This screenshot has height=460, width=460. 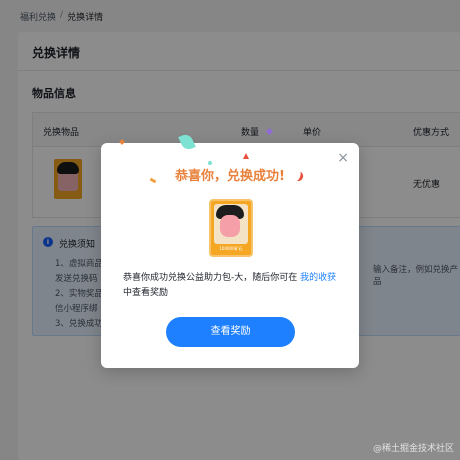 What do you see at coordinates (231, 228) in the screenshot?
I see `prize-image: 100000矿石` at bounding box center [231, 228].